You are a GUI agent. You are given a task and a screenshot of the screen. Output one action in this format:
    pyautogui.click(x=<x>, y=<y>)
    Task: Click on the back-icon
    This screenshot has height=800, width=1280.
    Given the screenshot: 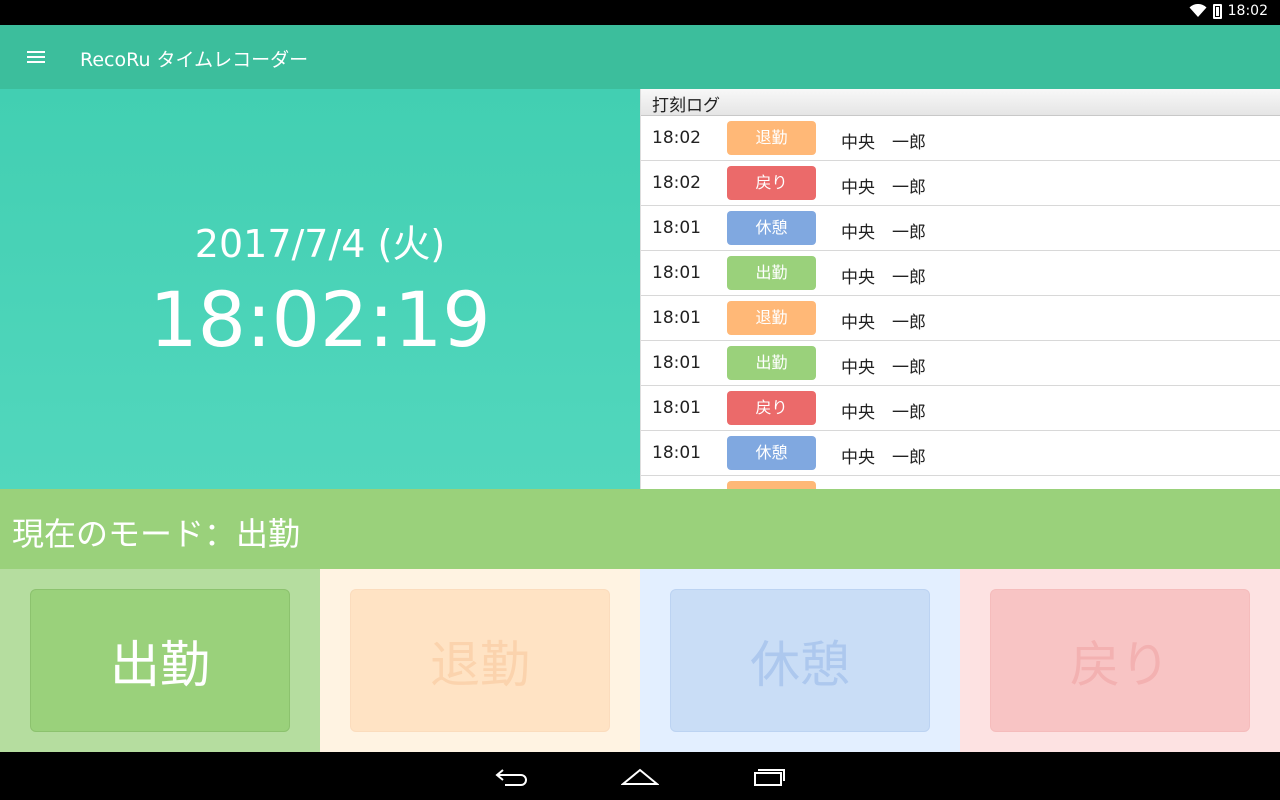 What is the action you would take?
    pyautogui.click(x=511, y=777)
    